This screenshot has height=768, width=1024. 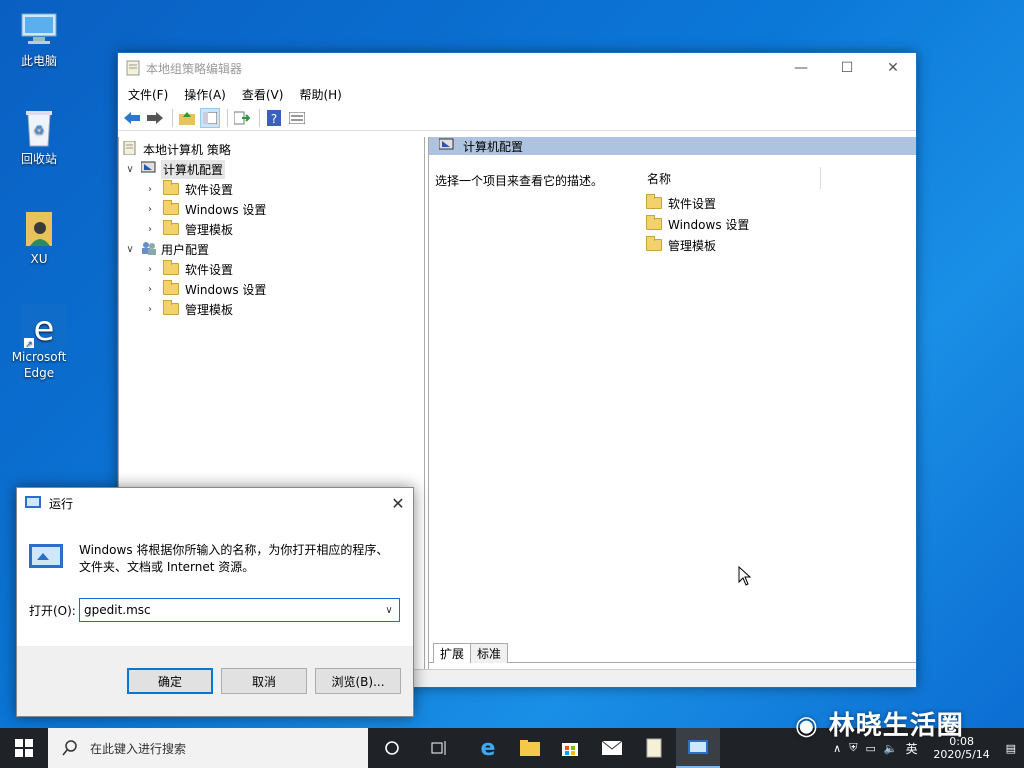 I want to click on tree-item-computer-software: › 软件设置, so click(x=188, y=189).